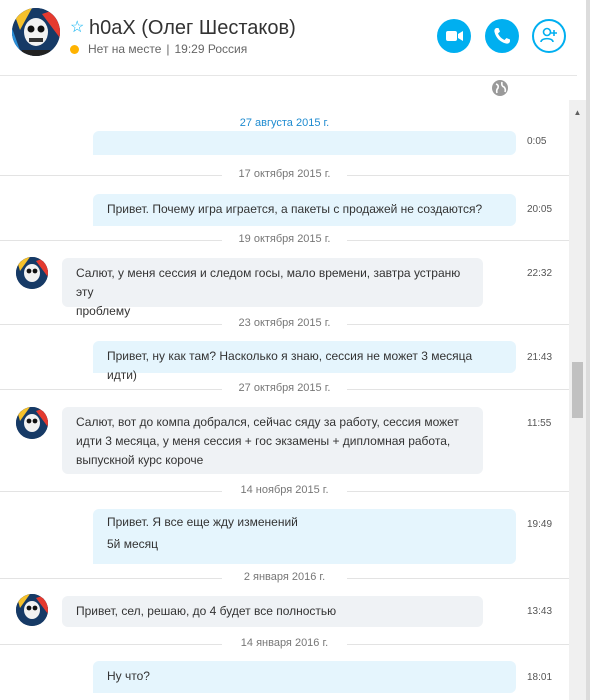 The height and width of the screenshot is (700, 590). I want to click on message-line: выпускной курс короче, so click(140, 460).